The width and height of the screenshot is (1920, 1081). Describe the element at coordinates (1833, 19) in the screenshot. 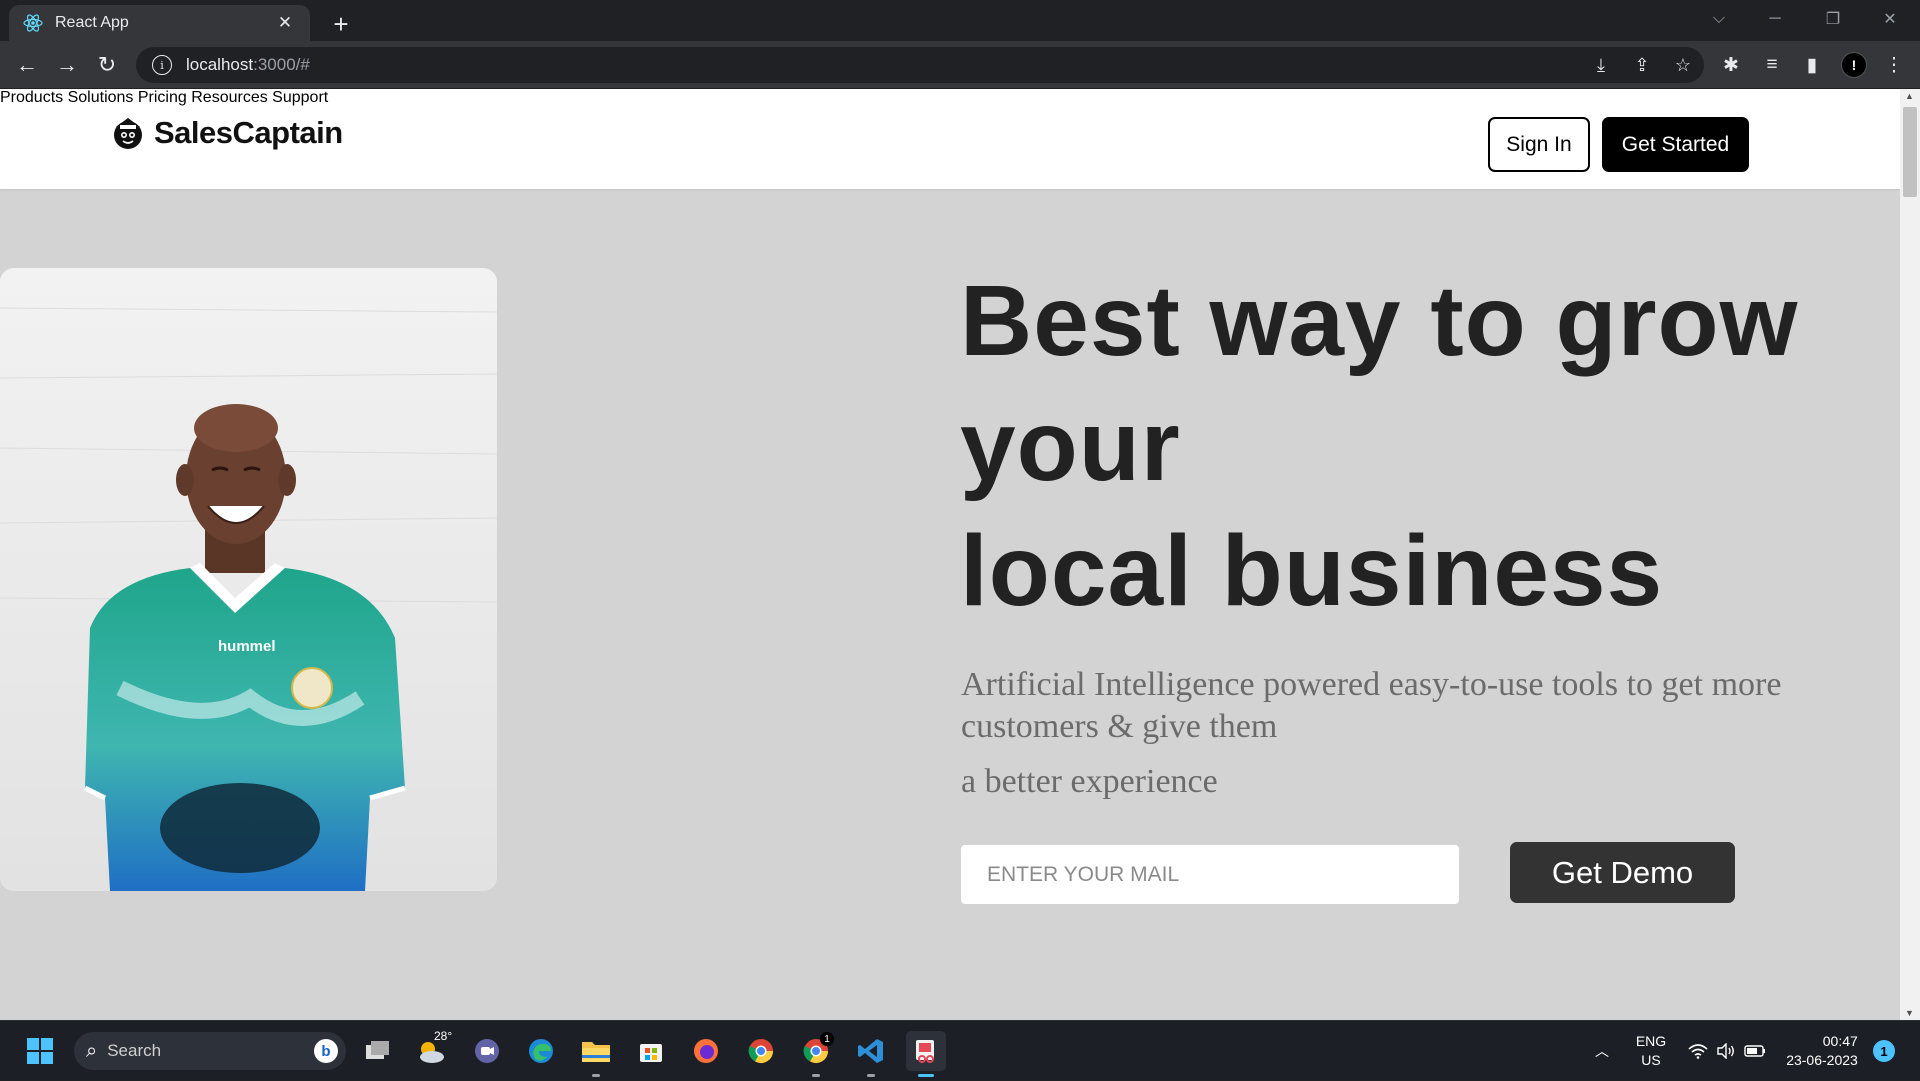

I see `restore-icon: ❐` at that location.